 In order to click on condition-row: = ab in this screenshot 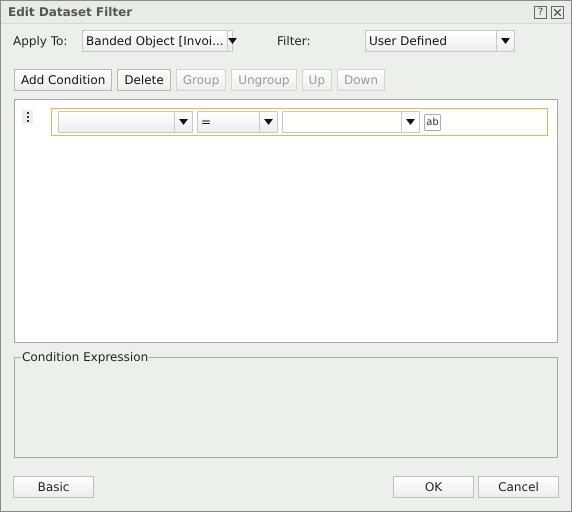, I will do `click(299, 122)`.